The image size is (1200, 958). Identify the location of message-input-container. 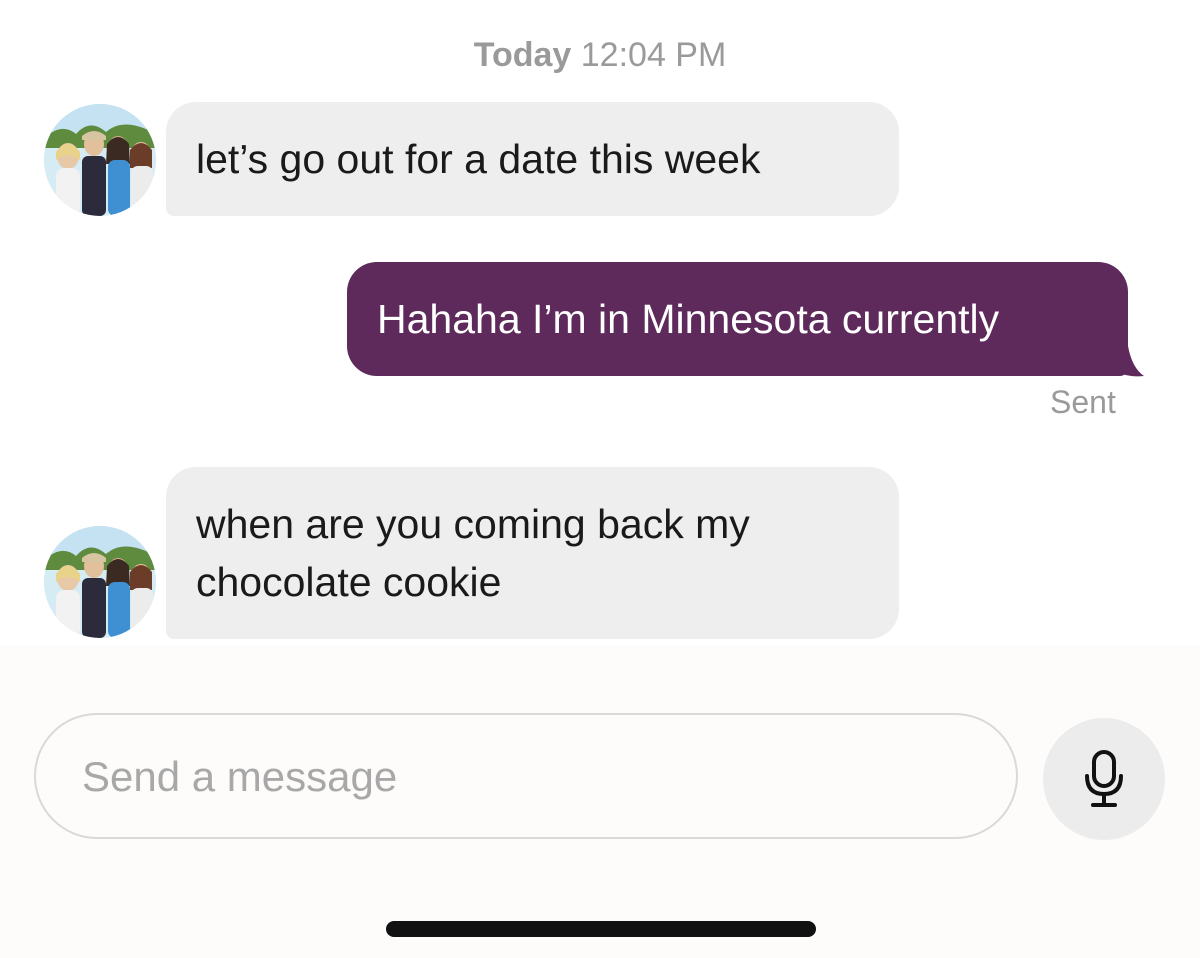
(526, 776).